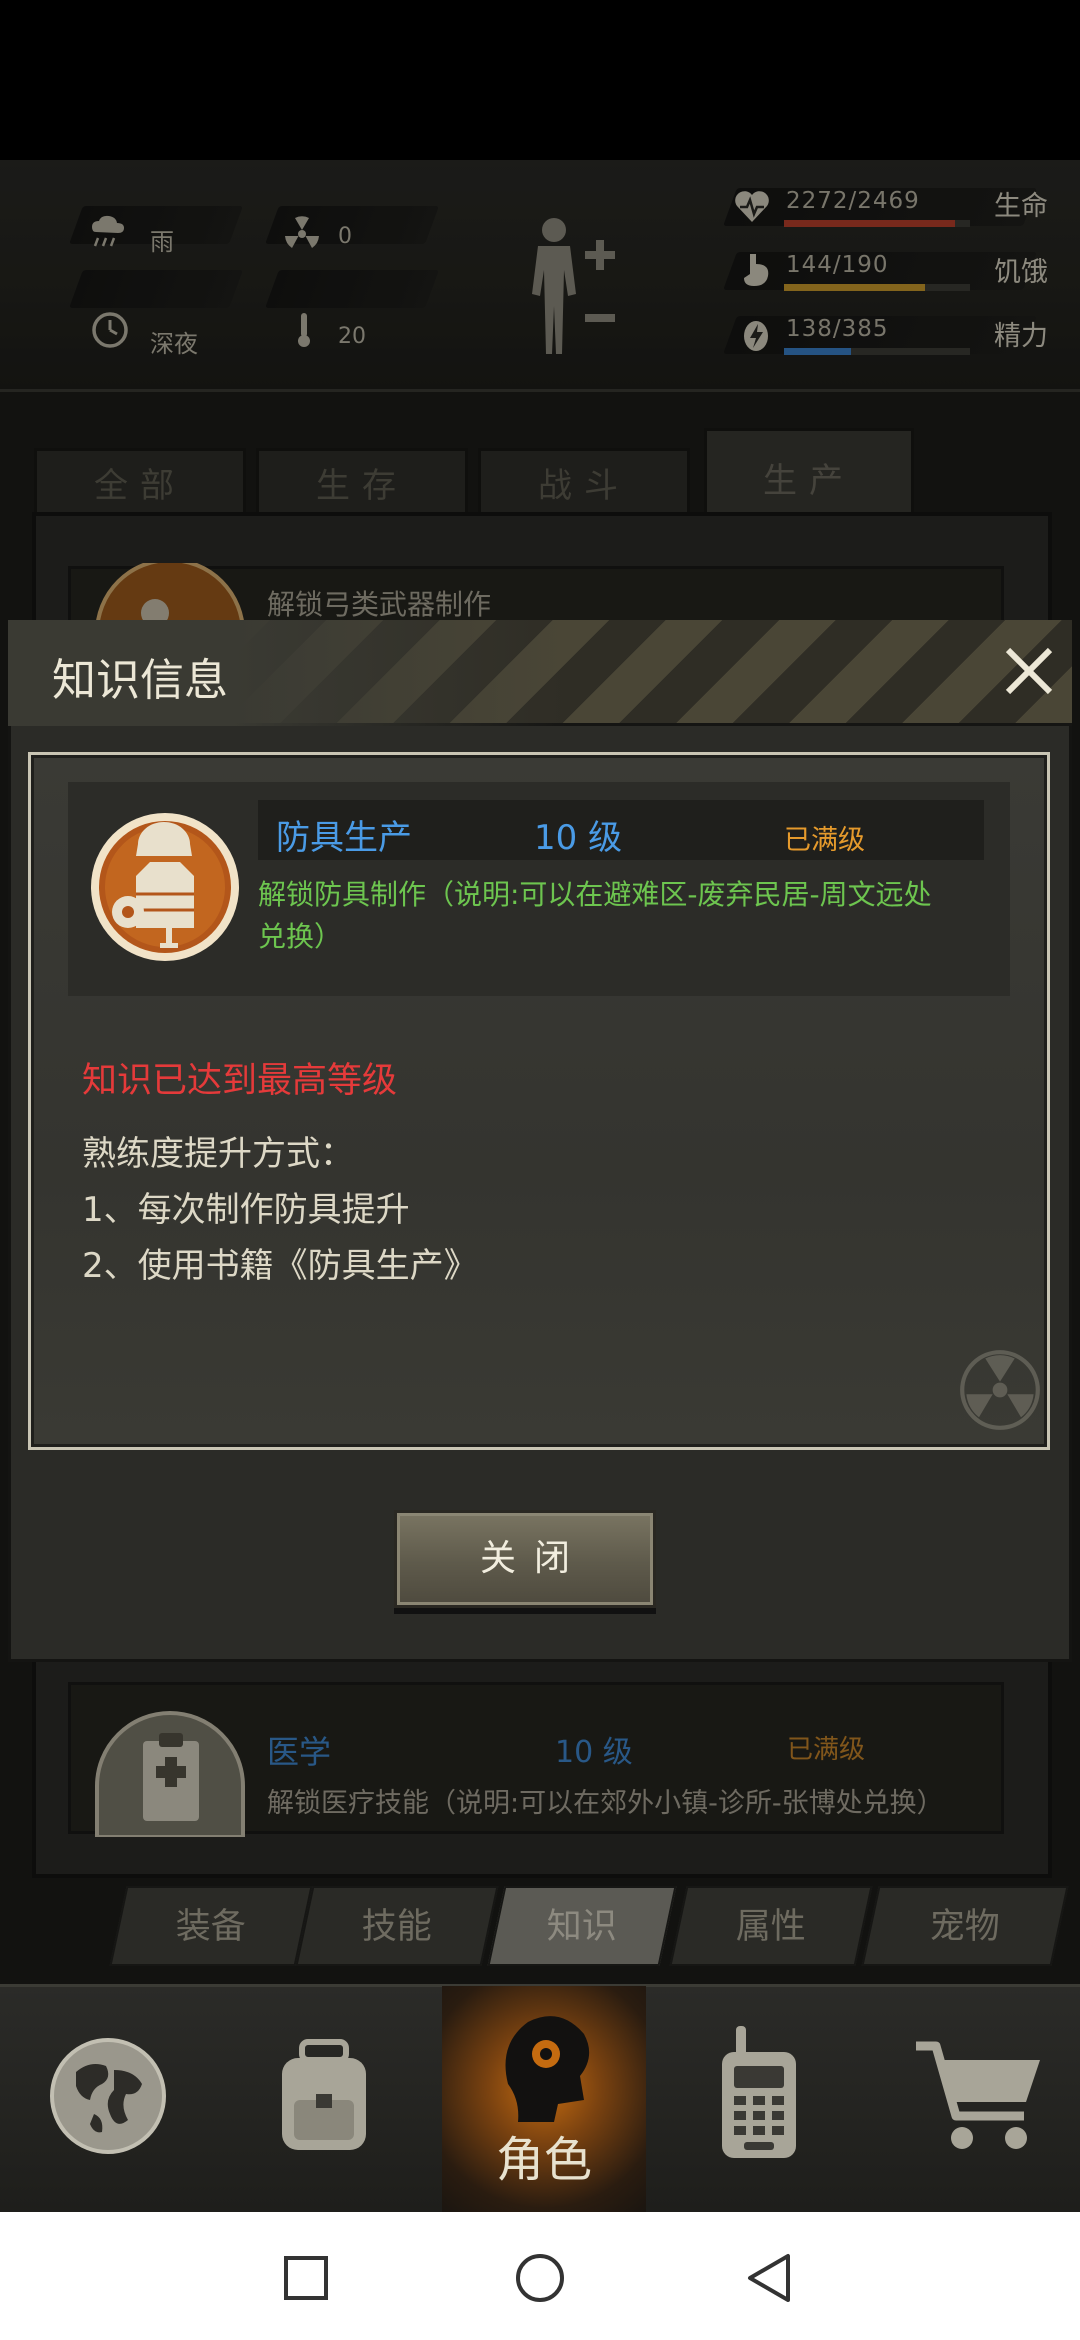 This screenshot has height=2340, width=1080. I want to click on proficiency-method: 1、每次制作防具提升, so click(246, 1210).